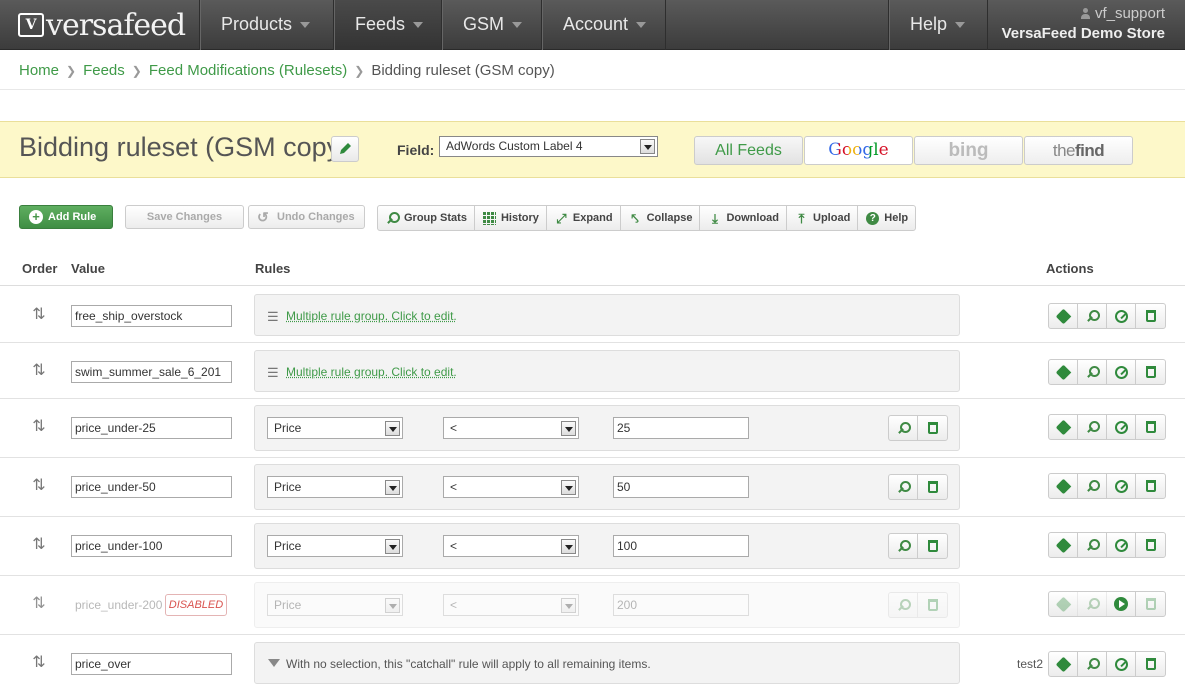  Describe the element at coordinates (1121, 604) in the screenshot. I see `enable-button` at that location.